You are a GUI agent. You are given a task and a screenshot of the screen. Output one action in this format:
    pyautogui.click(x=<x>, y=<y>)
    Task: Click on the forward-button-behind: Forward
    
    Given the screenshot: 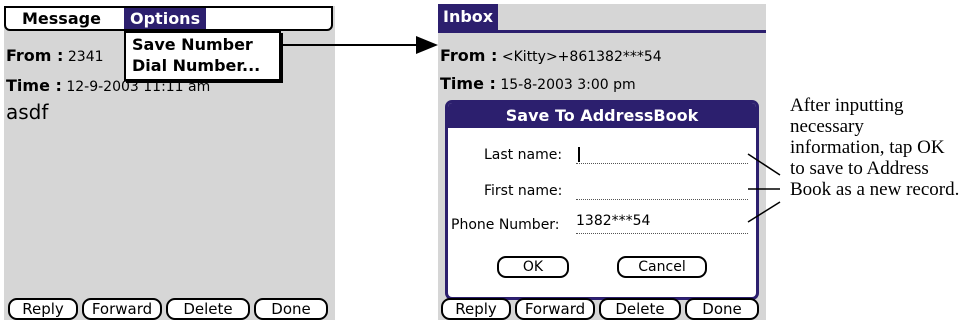 What is the action you would take?
    pyautogui.click(x=555, y=309)
    